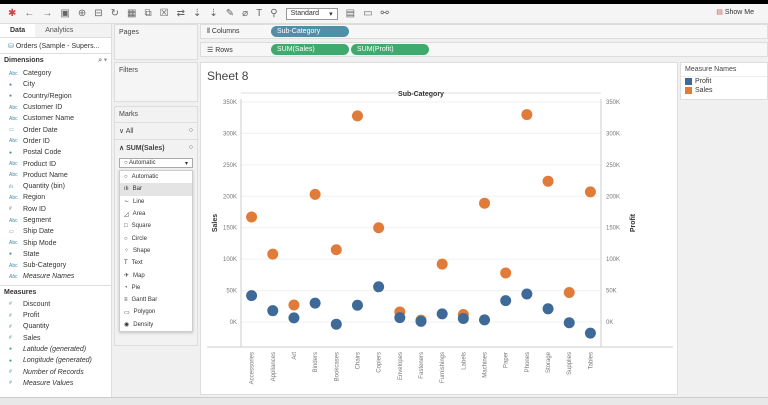 Image resolution: width=768 pixels, height=405 pixels. What do you see at coordinates (484, 31) in the screenshot?
I see `columns-shelf: ⫴ Columns Sub-Category` at bounding box center [484, 31].